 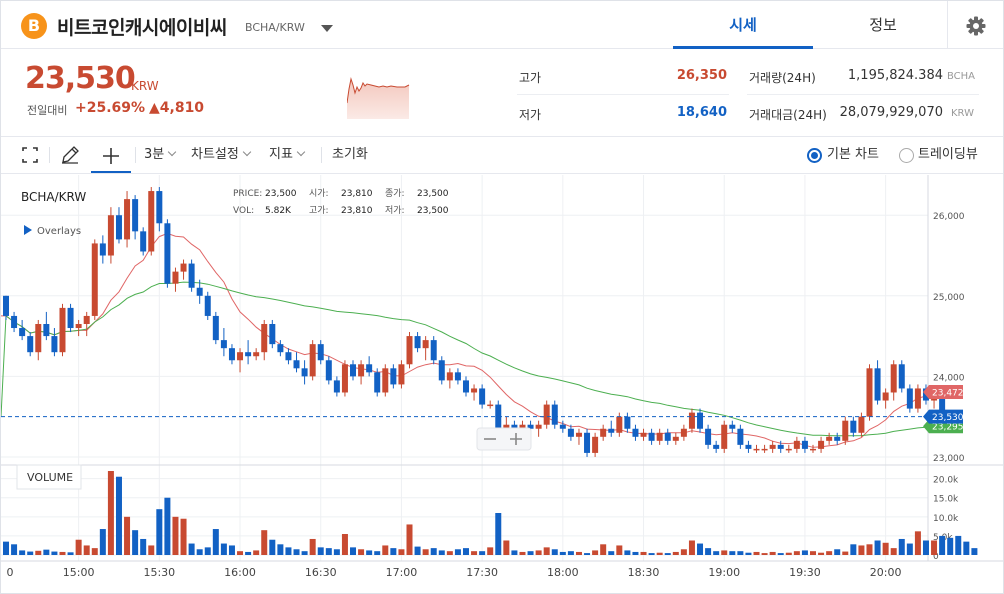 I want to click on basic-chart-label: 기본 차트, so click(x=853, y=155).